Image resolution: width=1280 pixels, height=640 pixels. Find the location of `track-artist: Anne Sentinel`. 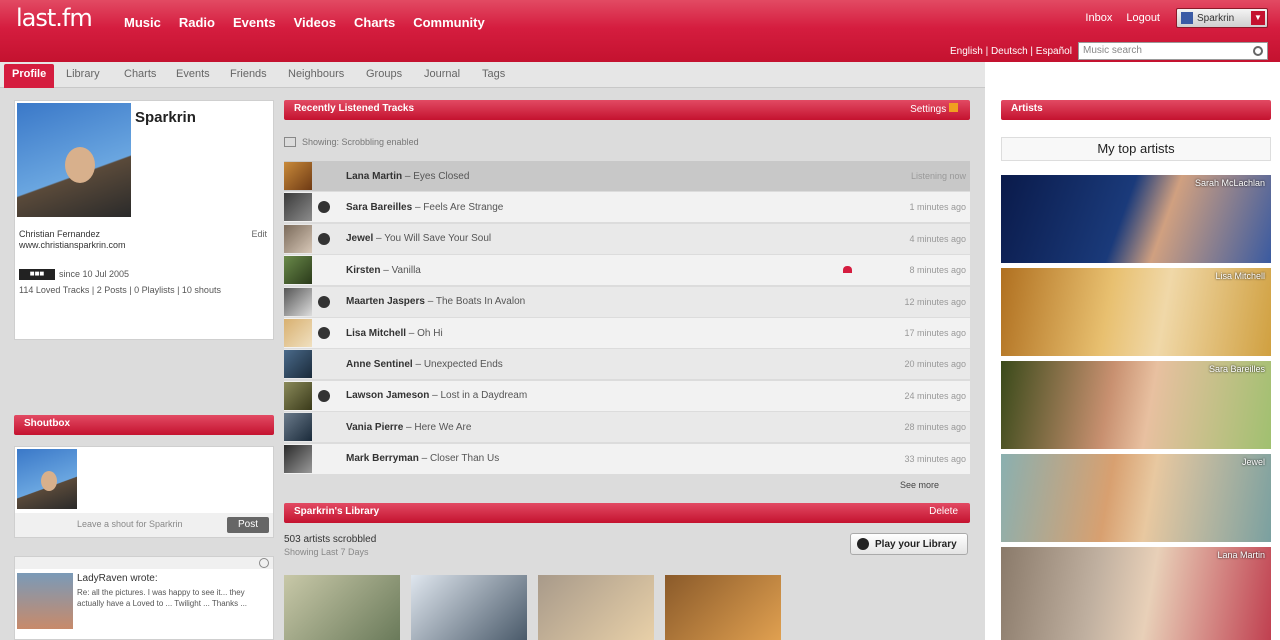

track-artist: Anne Sentinel is located at coordinates (379, 364).